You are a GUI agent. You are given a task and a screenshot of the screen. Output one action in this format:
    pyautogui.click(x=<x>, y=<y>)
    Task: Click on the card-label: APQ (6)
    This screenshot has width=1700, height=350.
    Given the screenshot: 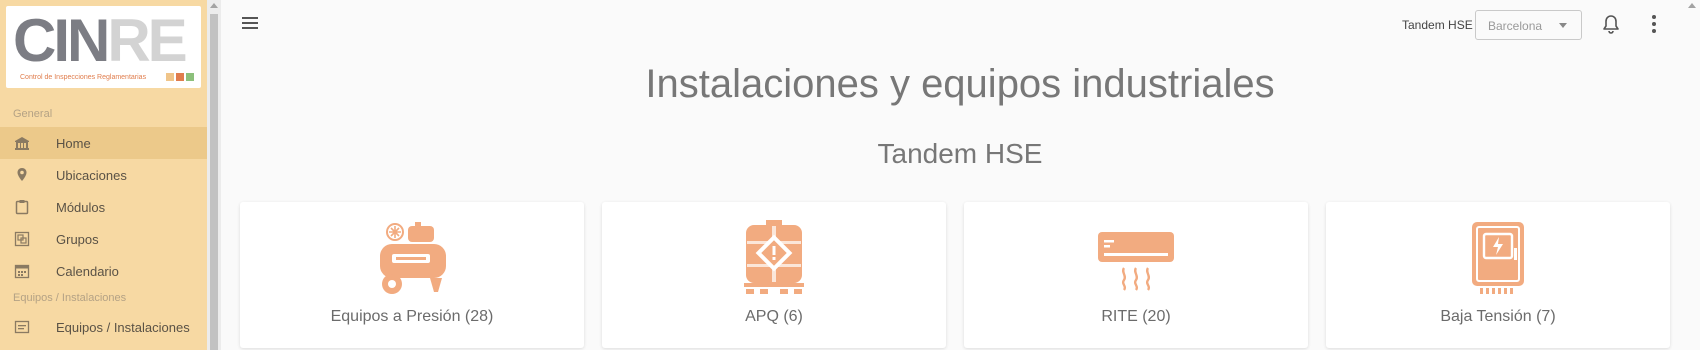 What is the action you would take?
    pyautogui.click(x=774, y=316)
    